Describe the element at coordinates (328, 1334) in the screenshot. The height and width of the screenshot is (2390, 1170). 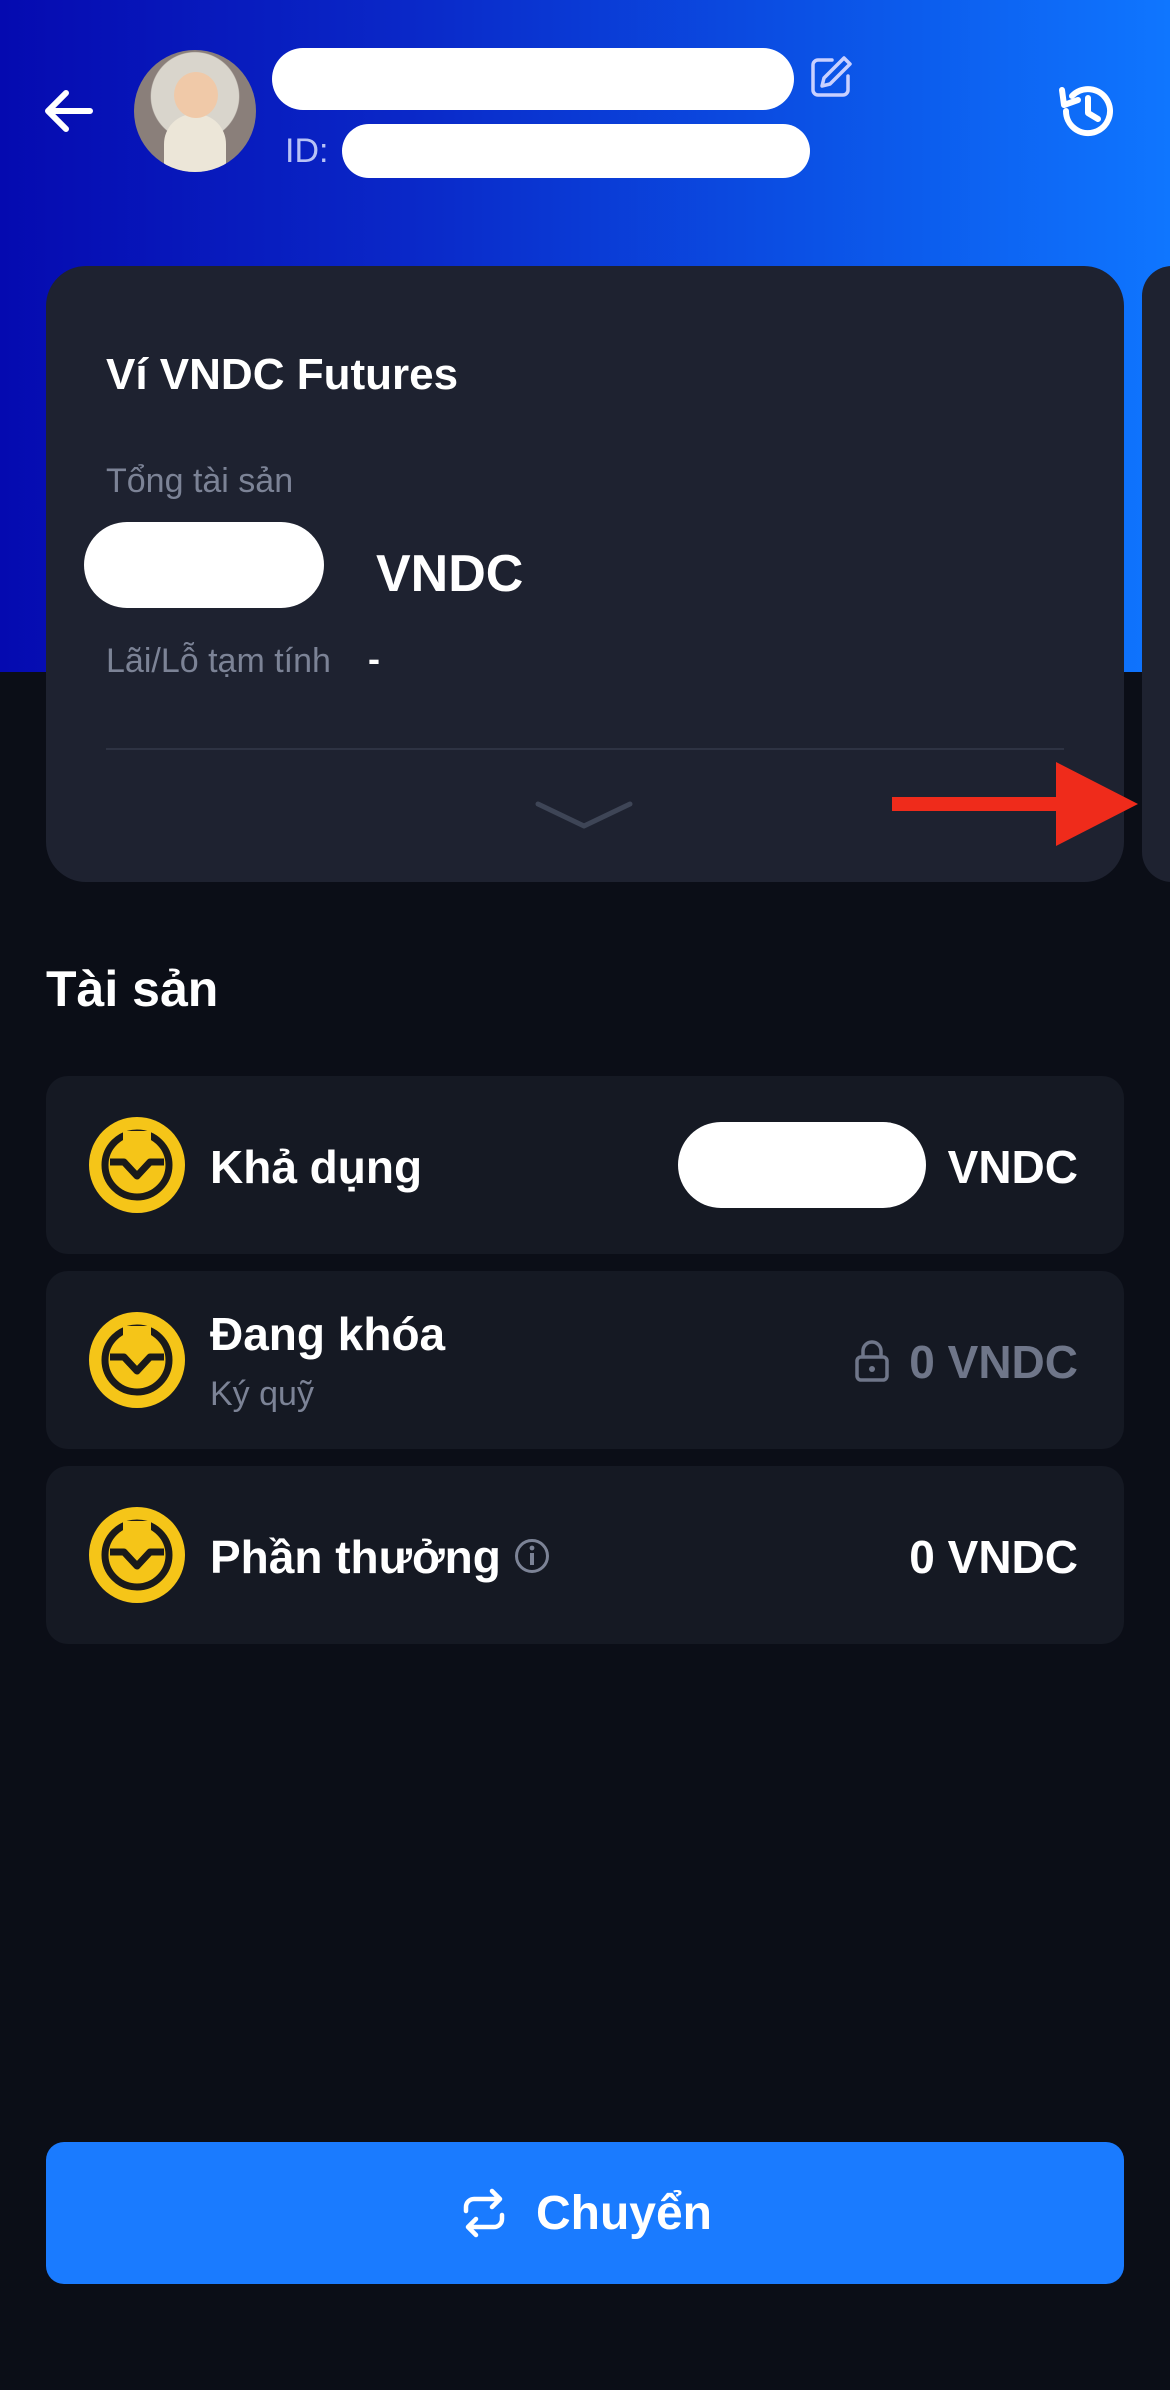
I see `asset-name: Đang khóa` at that location.